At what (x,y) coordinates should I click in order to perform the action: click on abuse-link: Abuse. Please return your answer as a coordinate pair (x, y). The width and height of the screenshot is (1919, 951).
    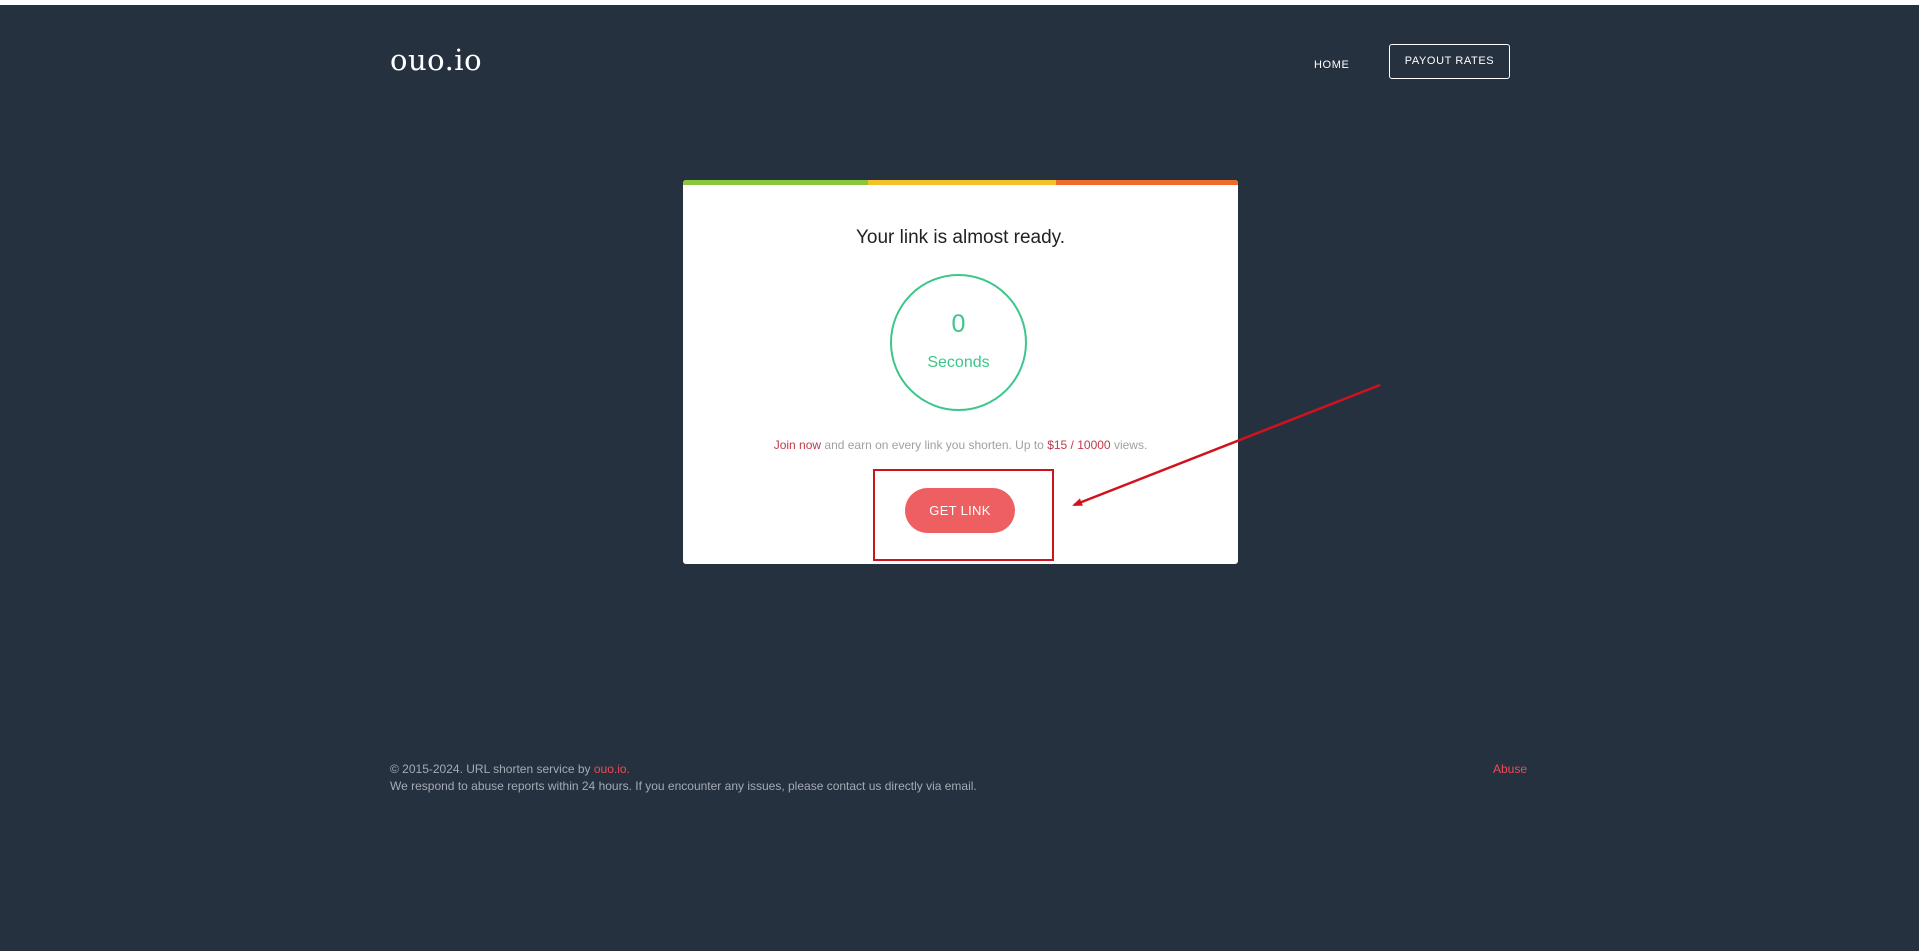
    Looking at the image, I should click on (1510, 769).